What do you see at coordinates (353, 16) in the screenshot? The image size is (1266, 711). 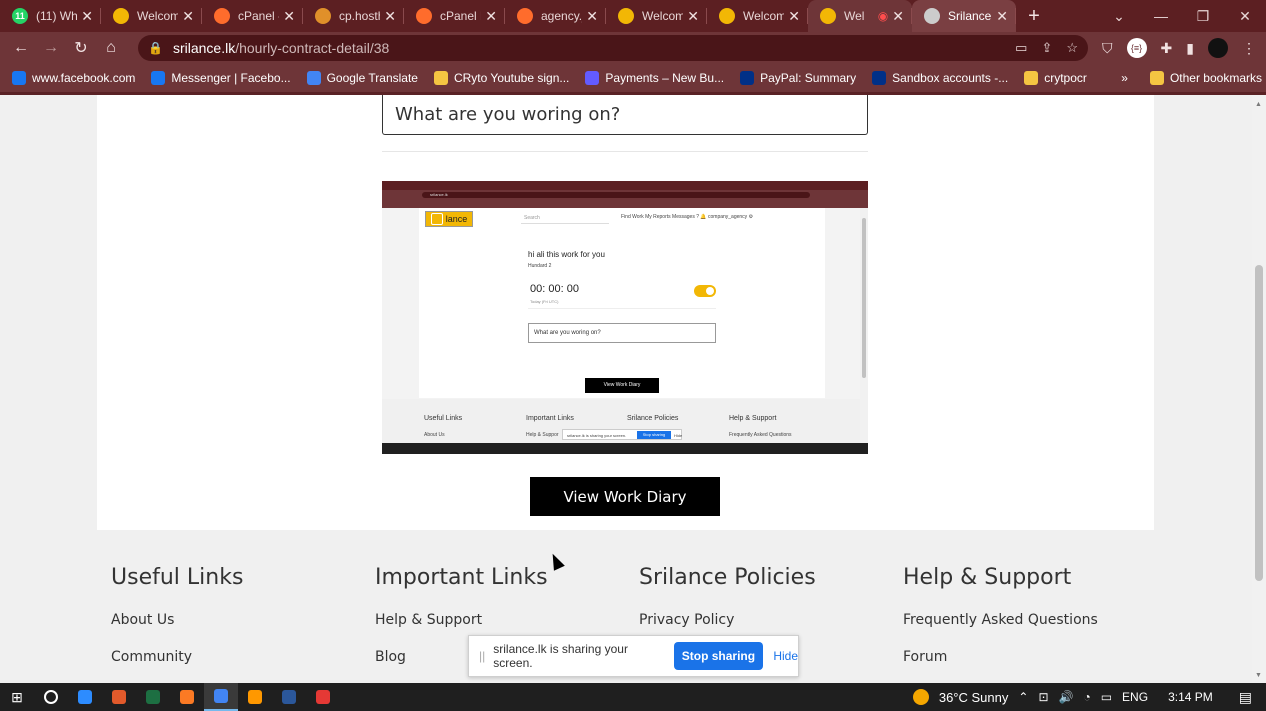 I see `browser-tab: cp.hosth ✕` at bounding box center [353, 16].